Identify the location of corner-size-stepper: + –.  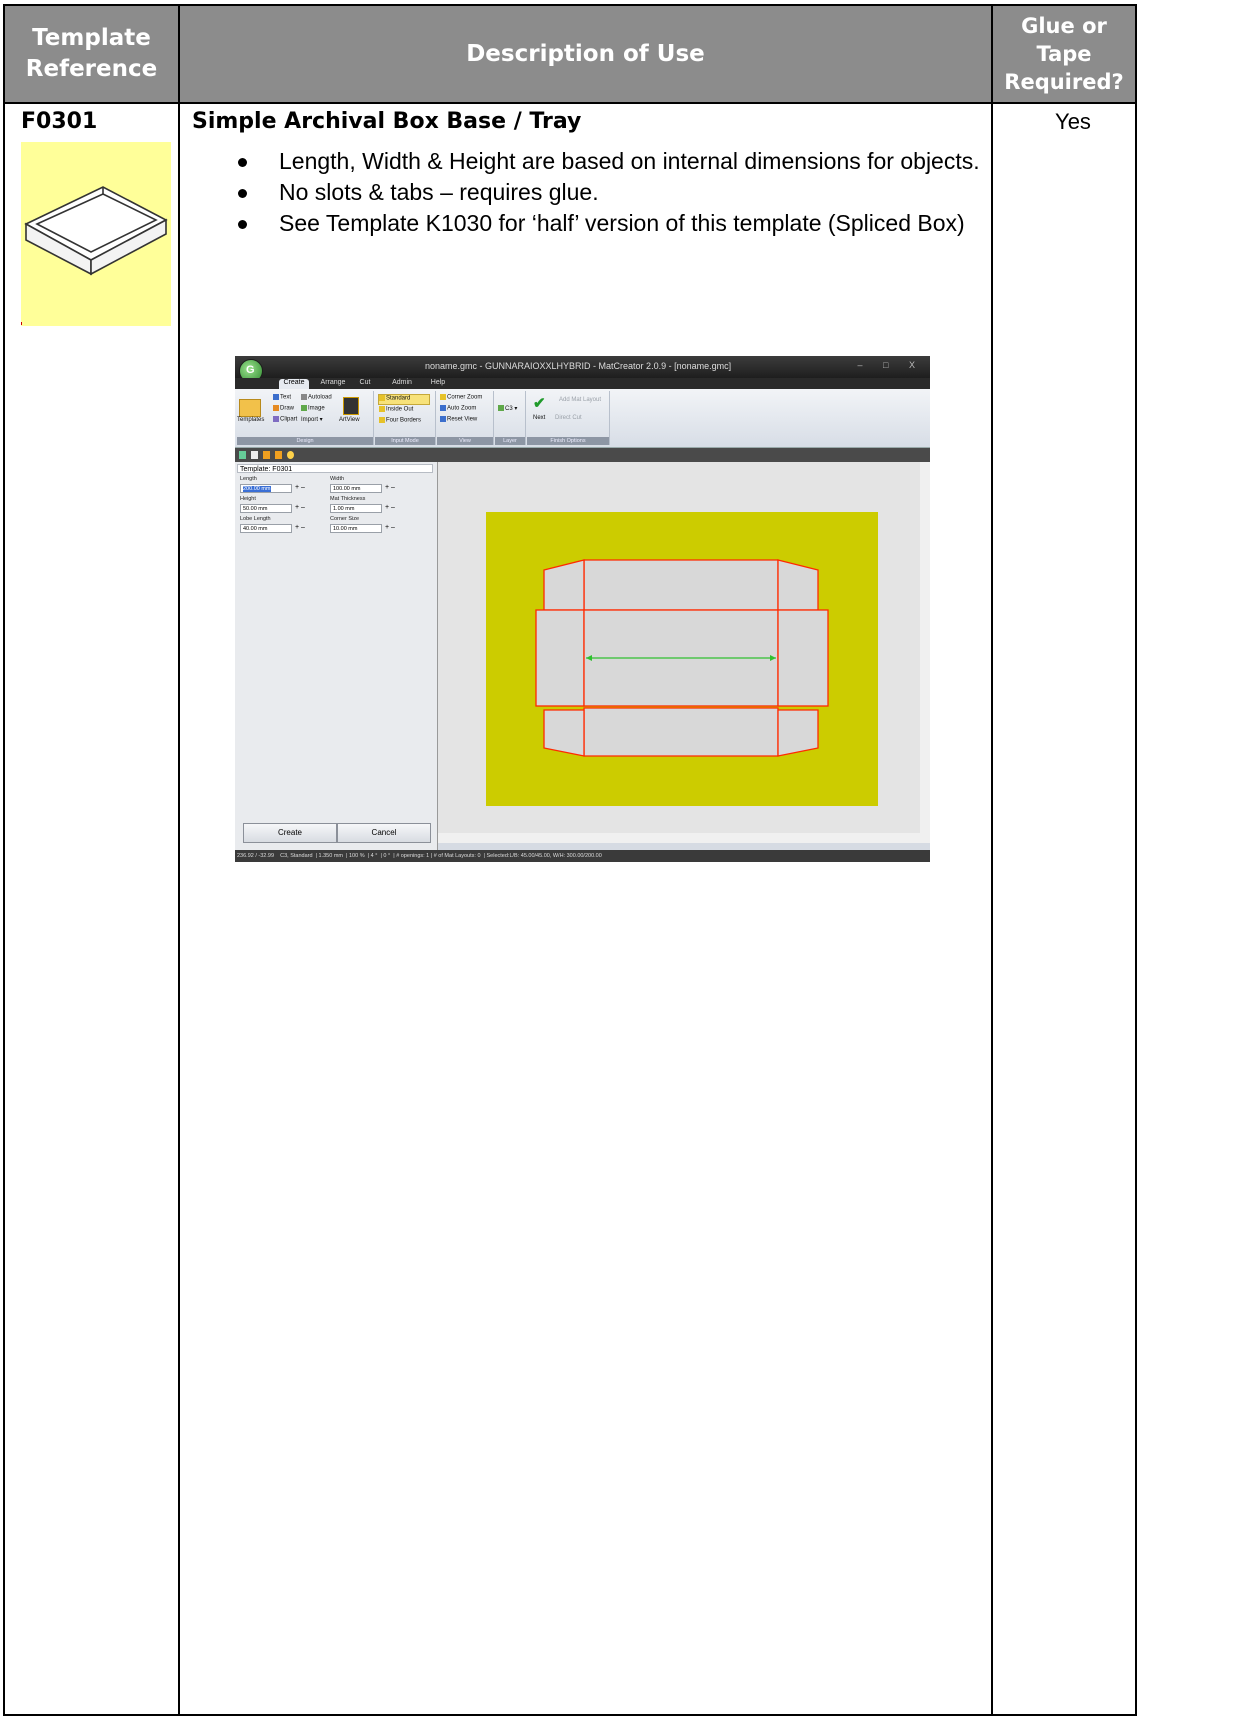
(390, 527).